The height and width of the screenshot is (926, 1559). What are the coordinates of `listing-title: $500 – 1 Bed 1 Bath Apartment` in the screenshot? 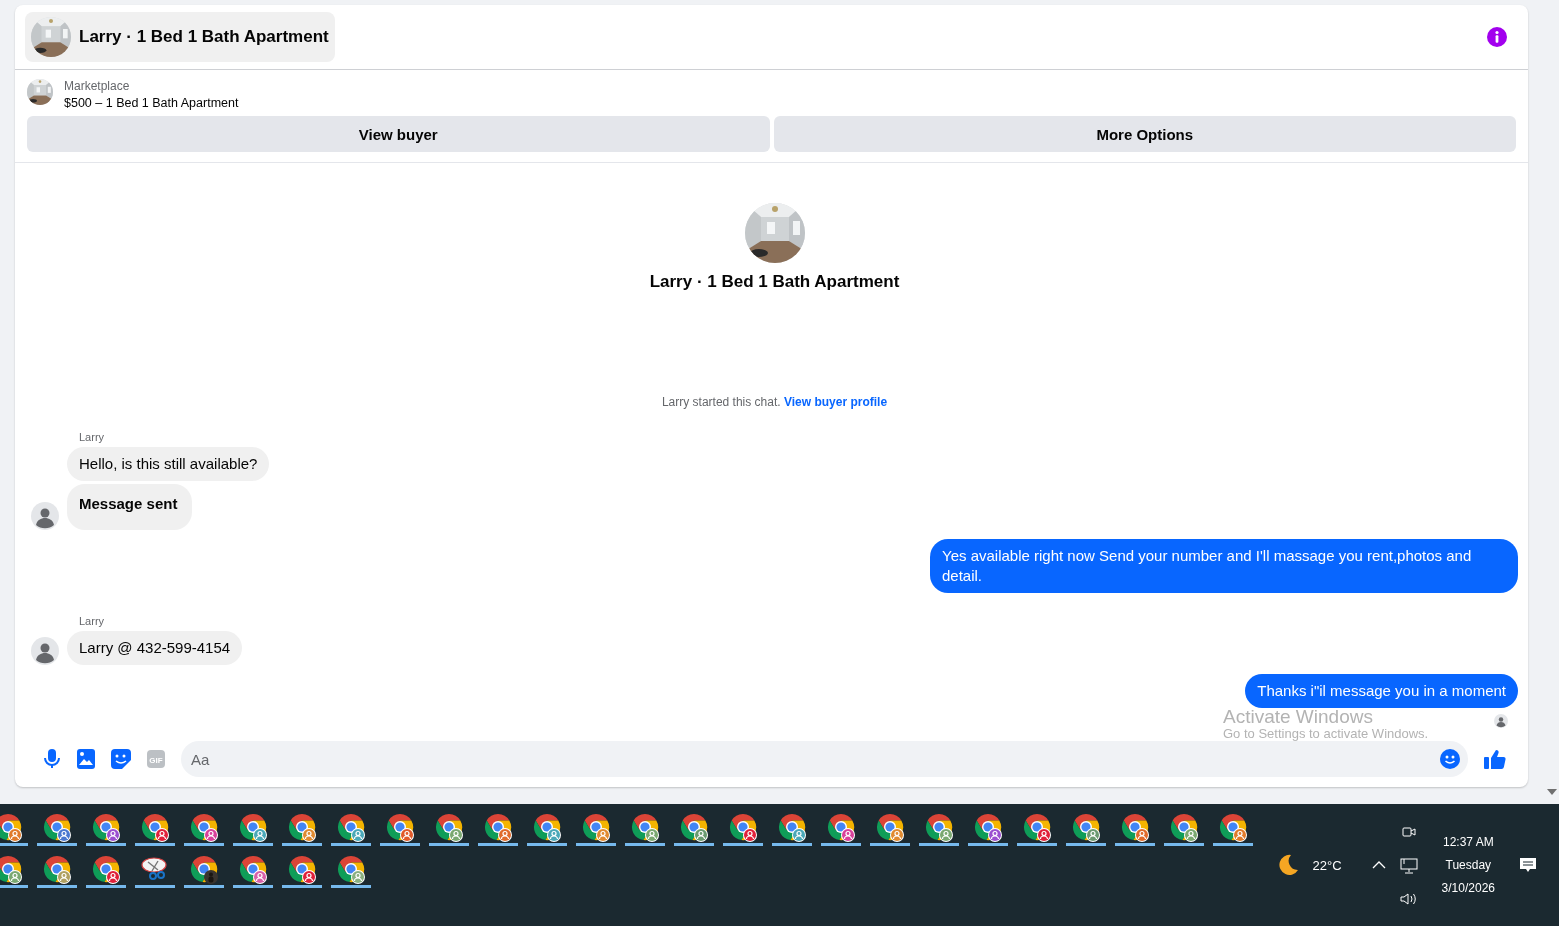 It's located at (151, 103).